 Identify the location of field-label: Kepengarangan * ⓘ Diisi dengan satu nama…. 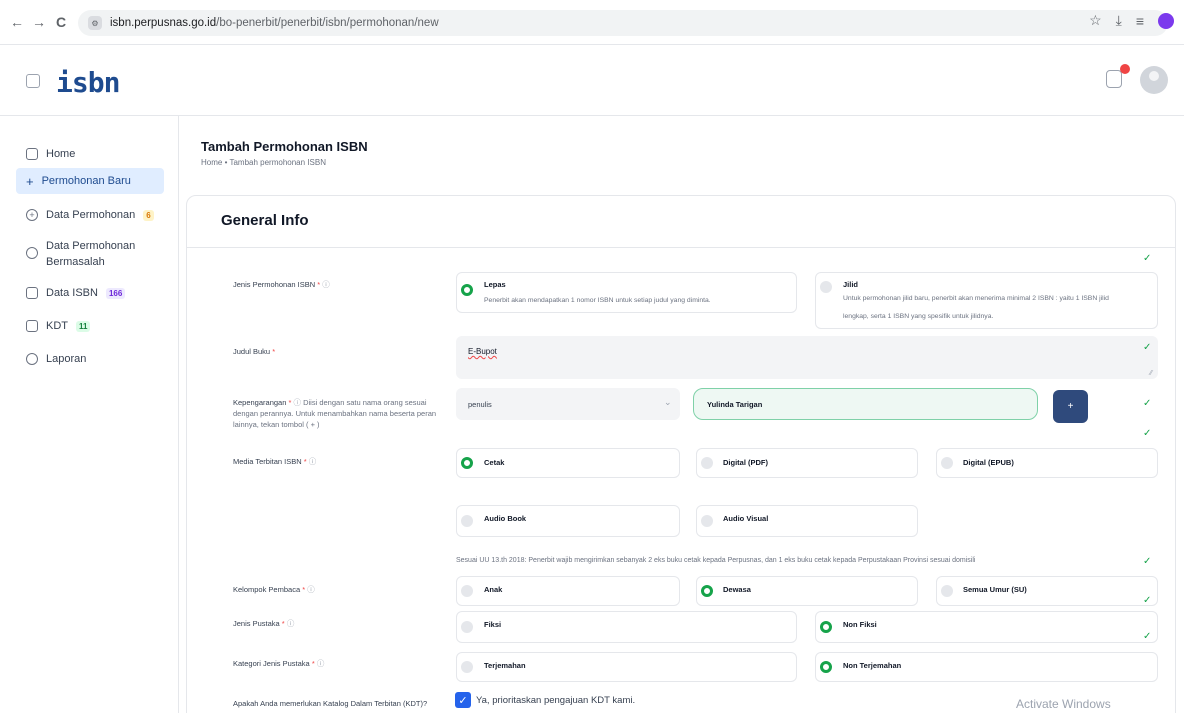
(335, 413).